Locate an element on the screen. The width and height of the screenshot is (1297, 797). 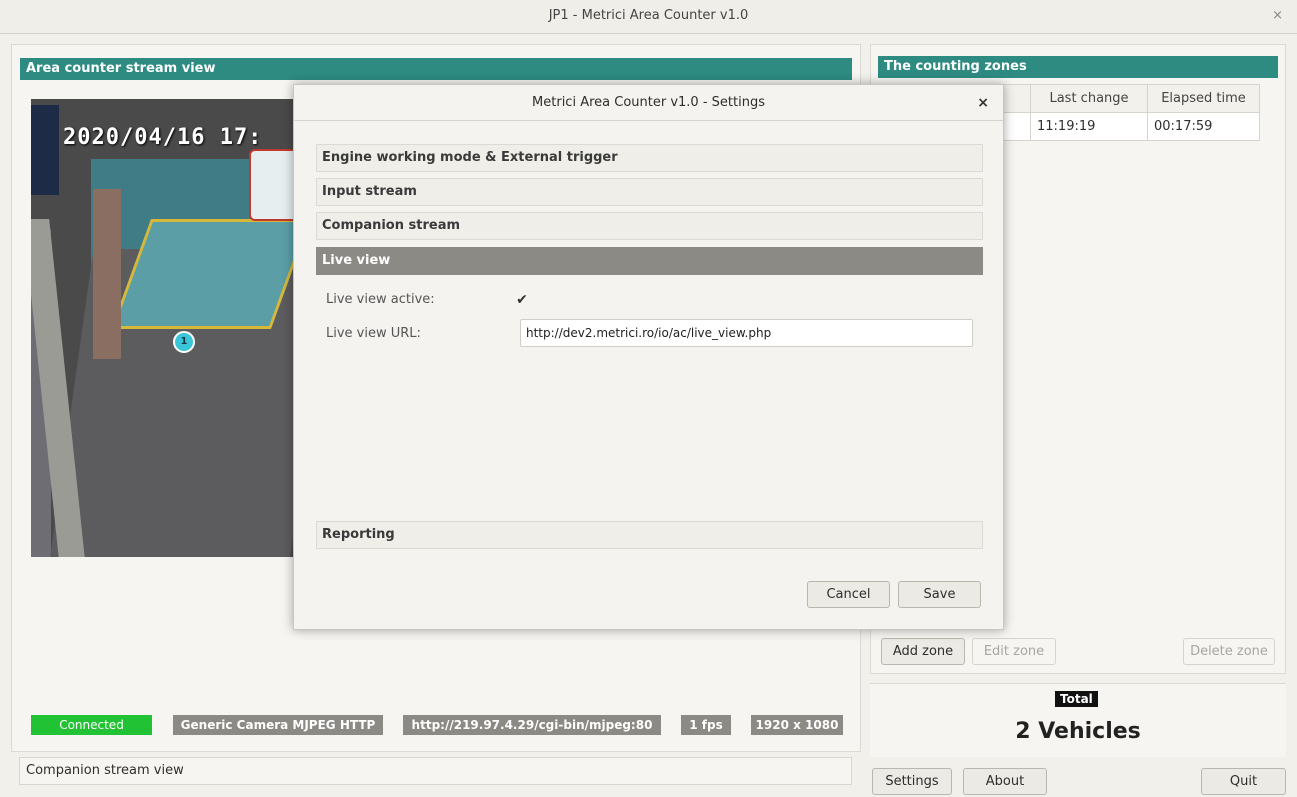
companion-stream-view: Companion stream view is located at coordinates (435, 771).